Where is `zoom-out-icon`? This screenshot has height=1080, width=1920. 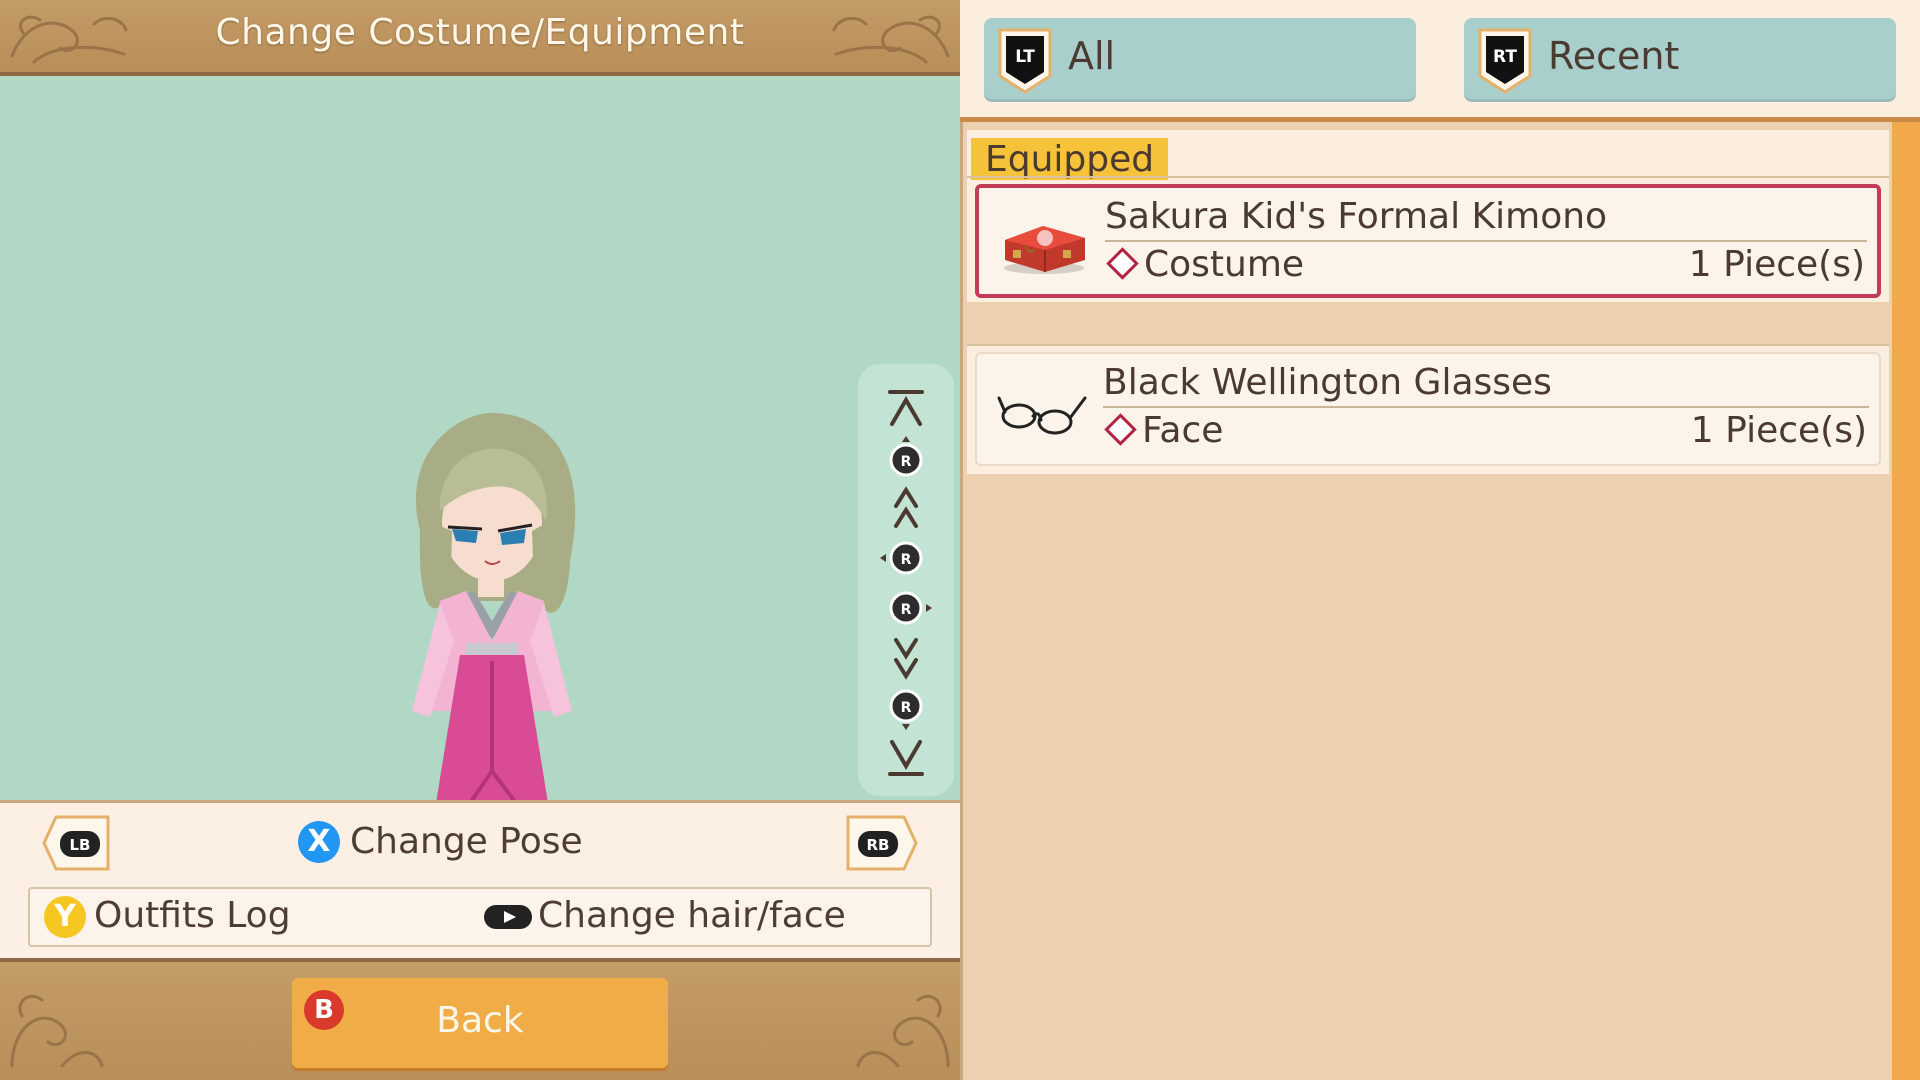
zoom-out-icon is located at coordinates (906, 658).